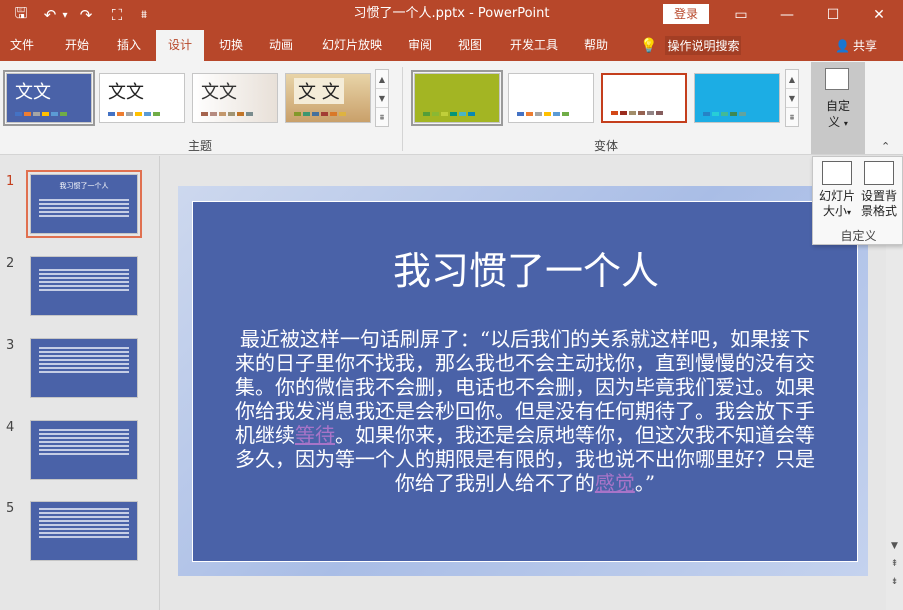 The width and height of the screenshot is (903, 610). I want to click on tell-me-search: 💡 操作说明搜索, so click(691, 45).